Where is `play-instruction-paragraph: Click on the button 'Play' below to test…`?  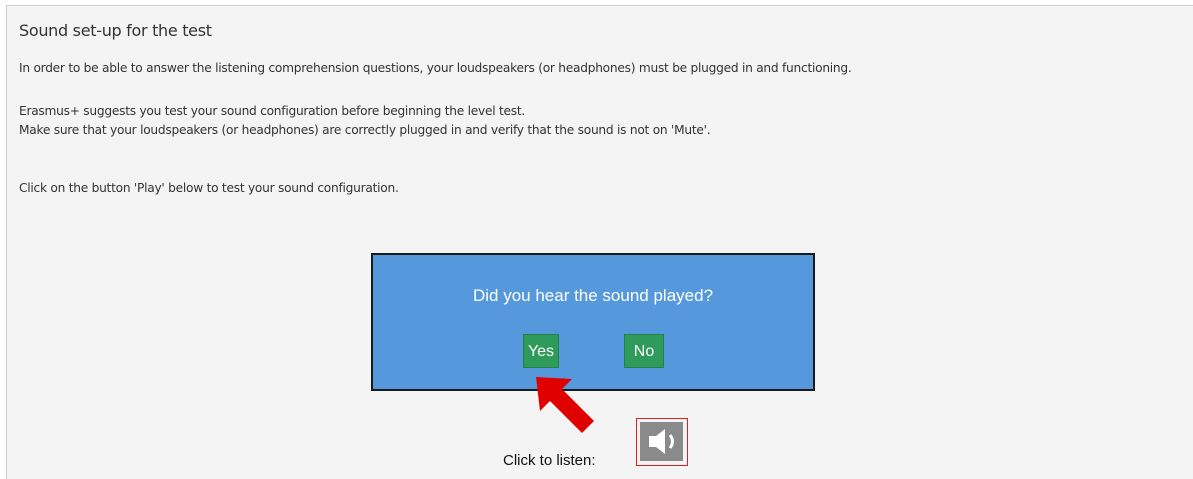
play-instruction-paragraph: Click on the button 'Play' below to test… is located at coordinates (209, 188).